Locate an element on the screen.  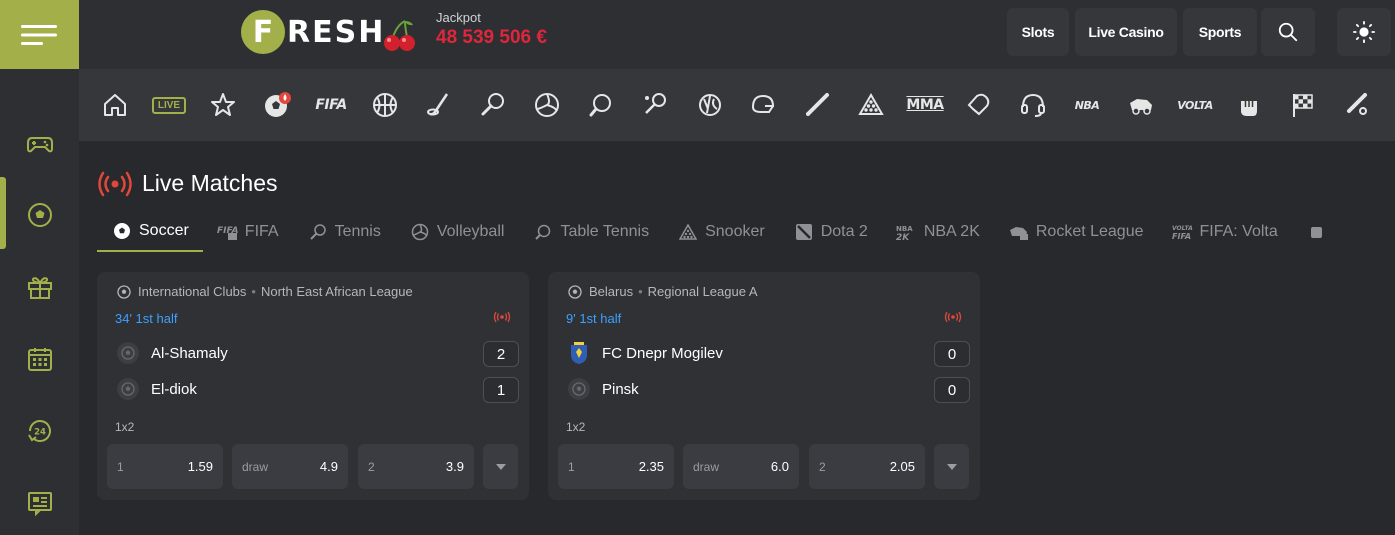
tab-nba-2k: NBA 2K NBA 2K is located at coordinates (938, 232).